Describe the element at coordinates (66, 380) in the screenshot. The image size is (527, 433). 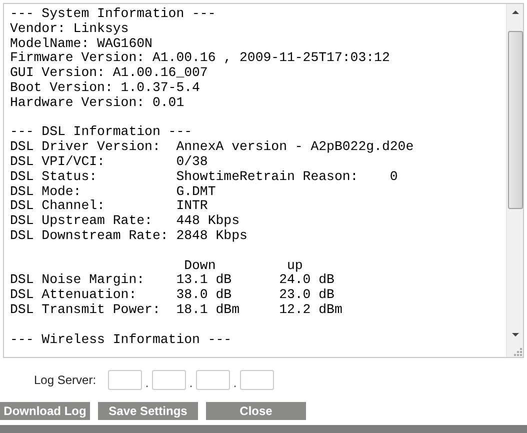
I see `log-server-label: Log Server:` at that location.